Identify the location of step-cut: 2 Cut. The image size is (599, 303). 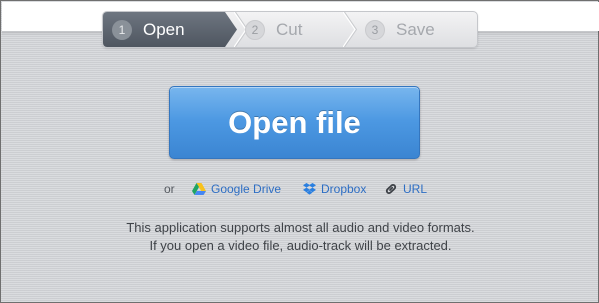
(300, 29).